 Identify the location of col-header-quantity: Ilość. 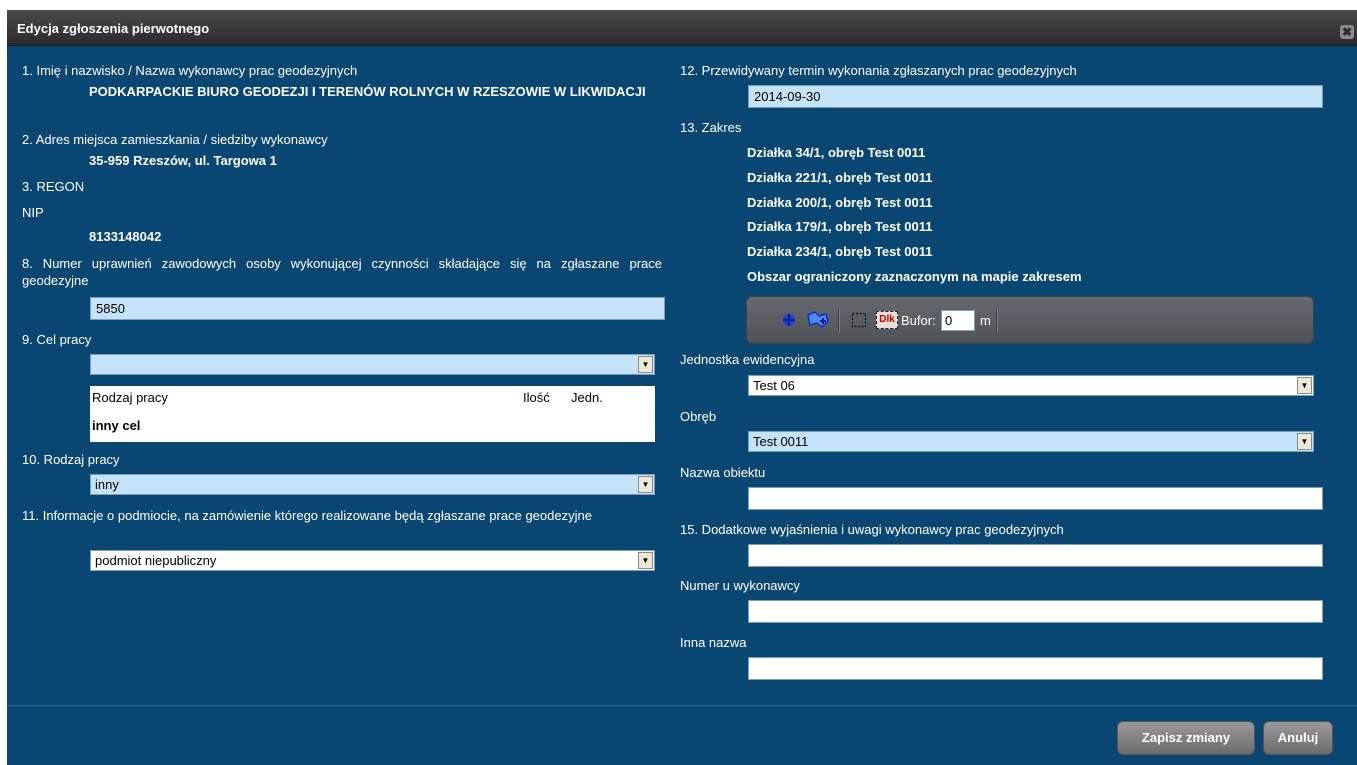
(536, 397).